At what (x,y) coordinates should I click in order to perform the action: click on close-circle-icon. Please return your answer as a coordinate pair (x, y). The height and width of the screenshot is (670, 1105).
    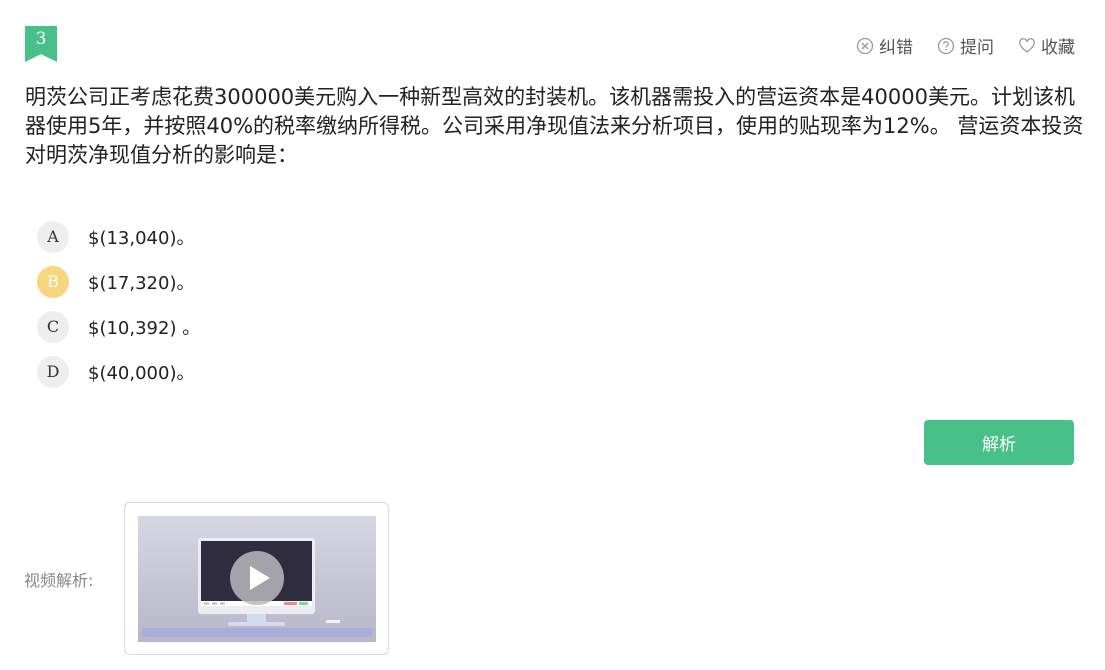
    Looking at the image, I should click on (865, 45).